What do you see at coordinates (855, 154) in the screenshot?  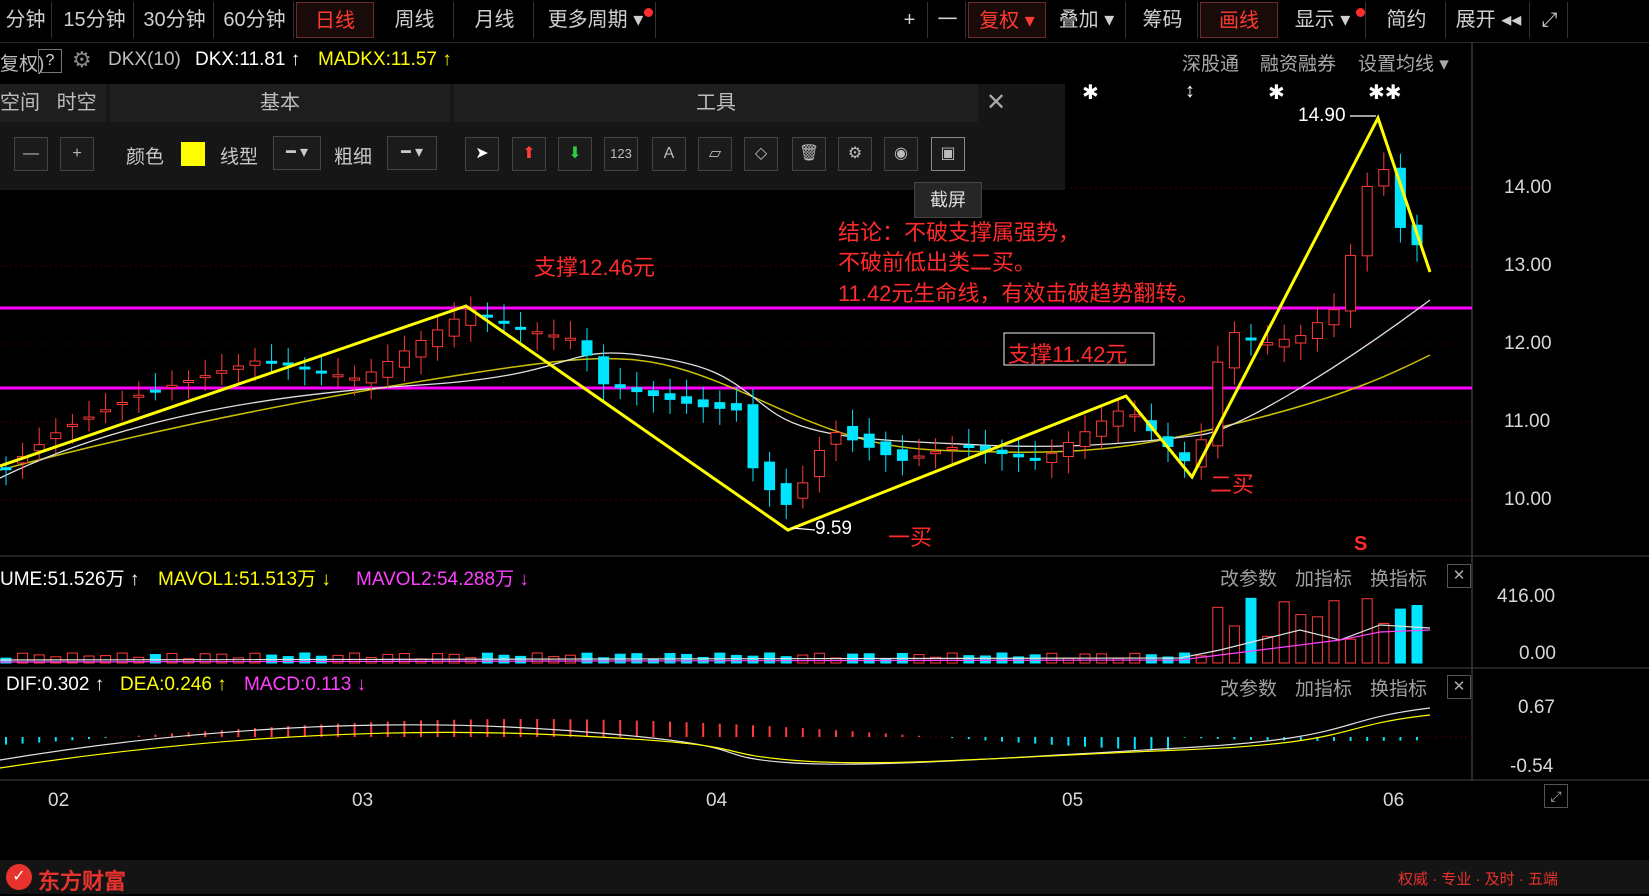 I see `settings-icon: ⚙` at bounding box center [855, 154].